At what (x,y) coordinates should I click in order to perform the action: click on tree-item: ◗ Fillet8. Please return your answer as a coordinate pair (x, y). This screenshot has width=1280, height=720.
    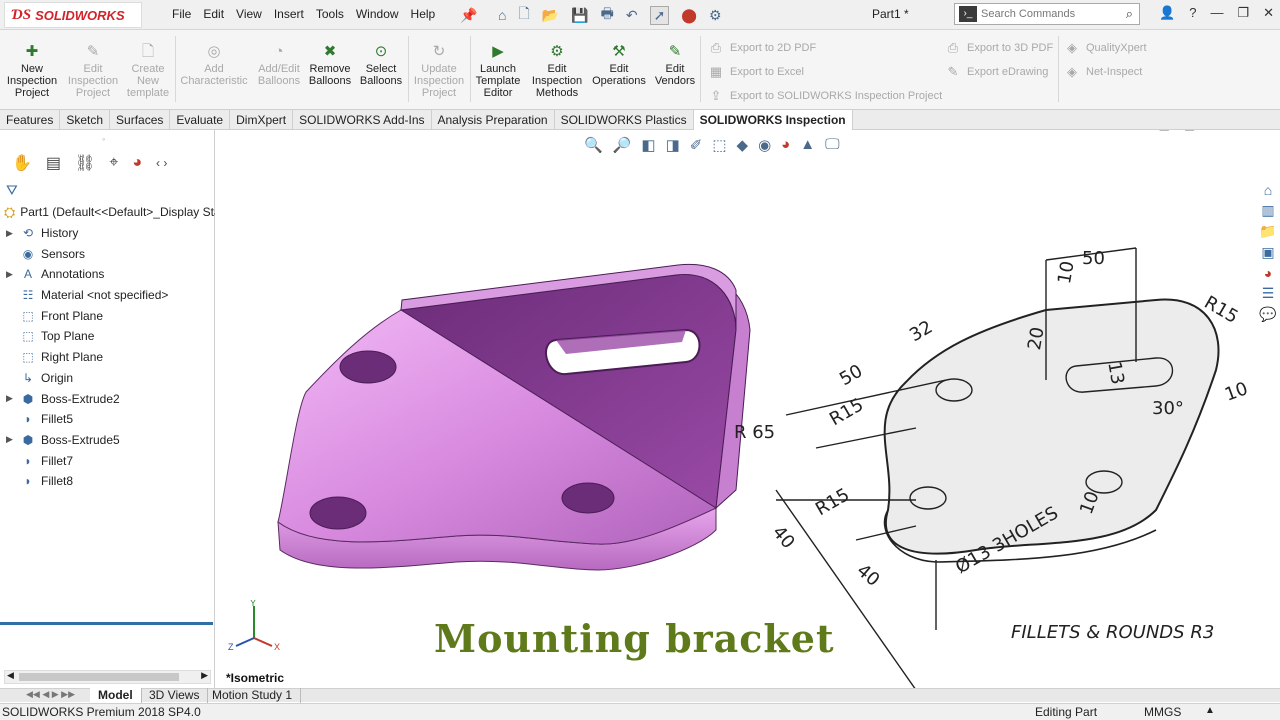
    Looking at the image, I should click on (107, 481).